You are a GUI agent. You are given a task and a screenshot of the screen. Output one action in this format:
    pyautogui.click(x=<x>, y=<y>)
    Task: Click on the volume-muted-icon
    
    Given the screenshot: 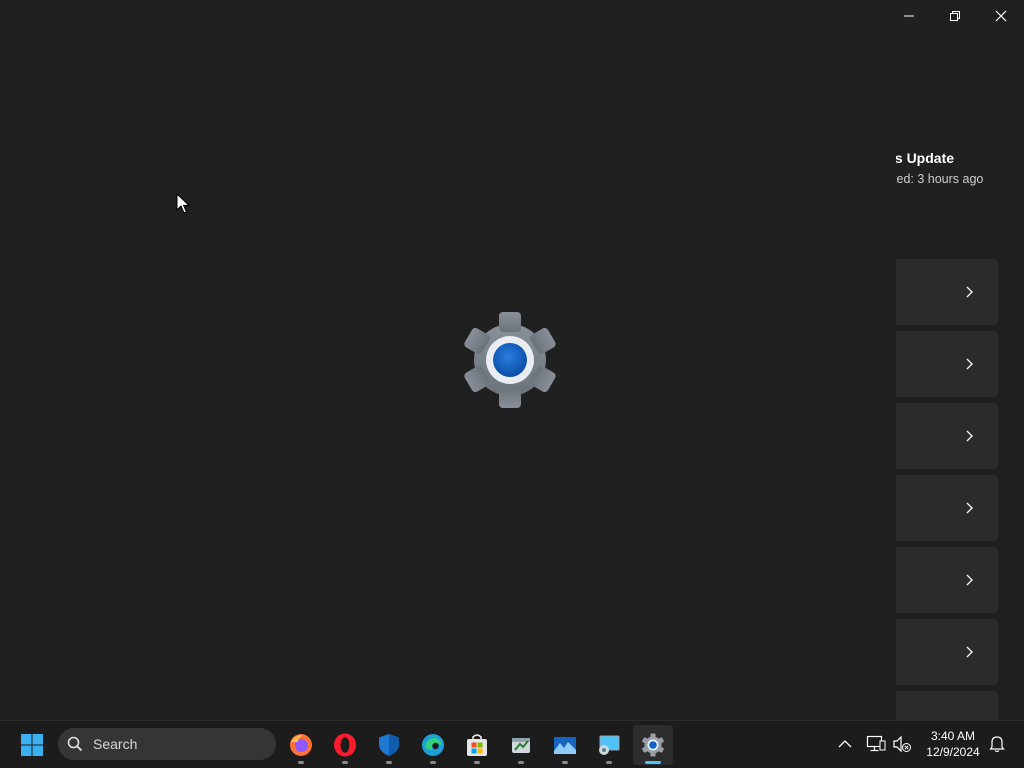 What is the action you would take?
    pyautogui.click(x=902, y=744)
    